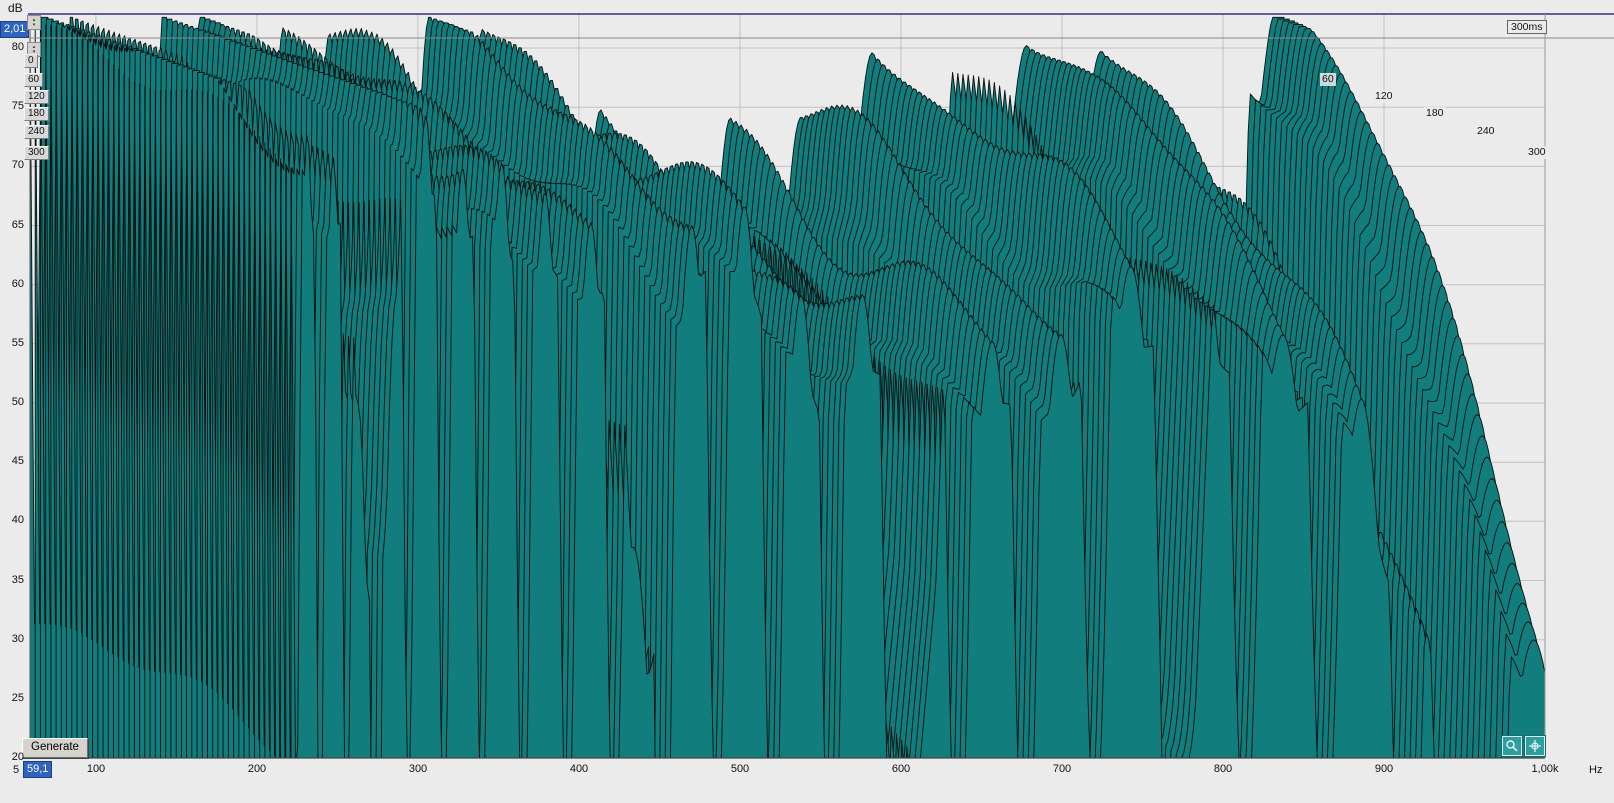  I want to click on spinner-down-icon: ▾, so click(34, 25).